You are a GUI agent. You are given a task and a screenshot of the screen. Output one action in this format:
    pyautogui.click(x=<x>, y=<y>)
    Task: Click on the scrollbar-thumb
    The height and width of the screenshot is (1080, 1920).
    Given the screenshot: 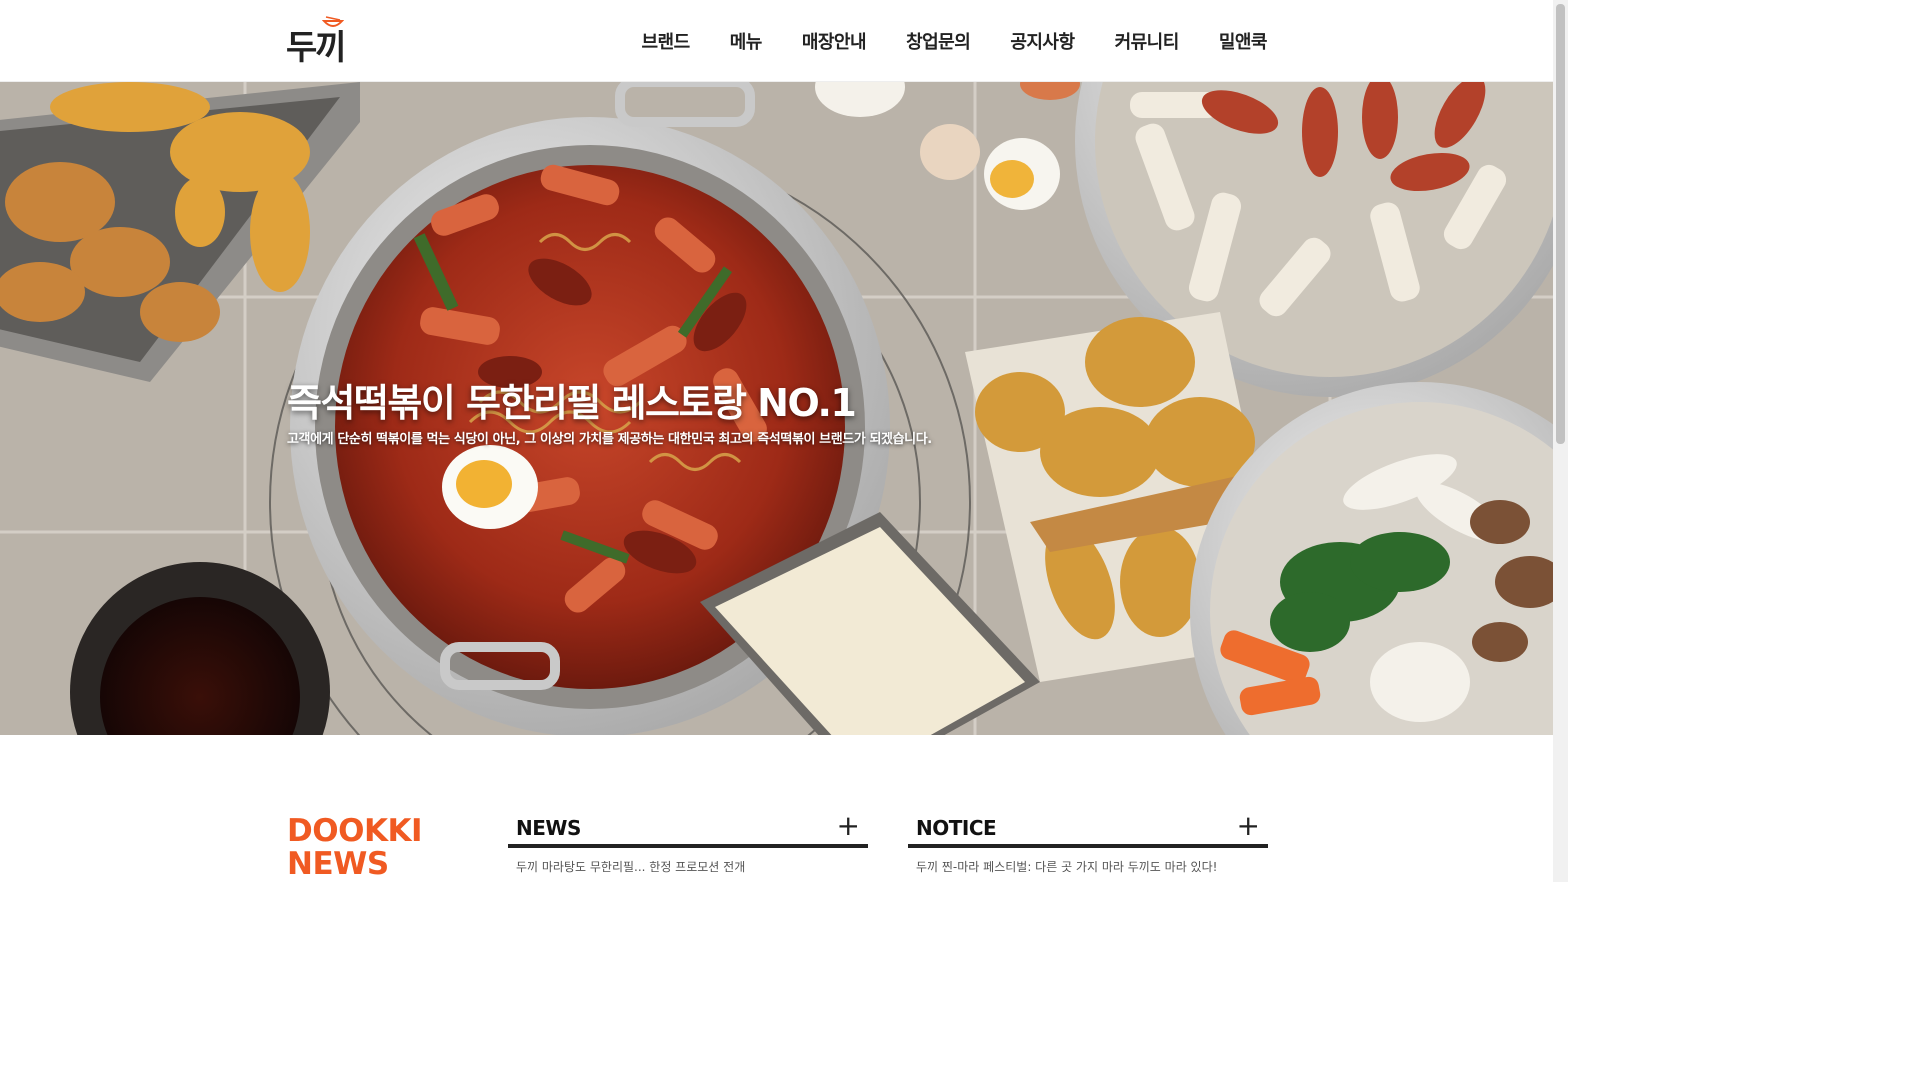 What is the action you would take?
    pyautogui.click(x=1560, y=224)
    